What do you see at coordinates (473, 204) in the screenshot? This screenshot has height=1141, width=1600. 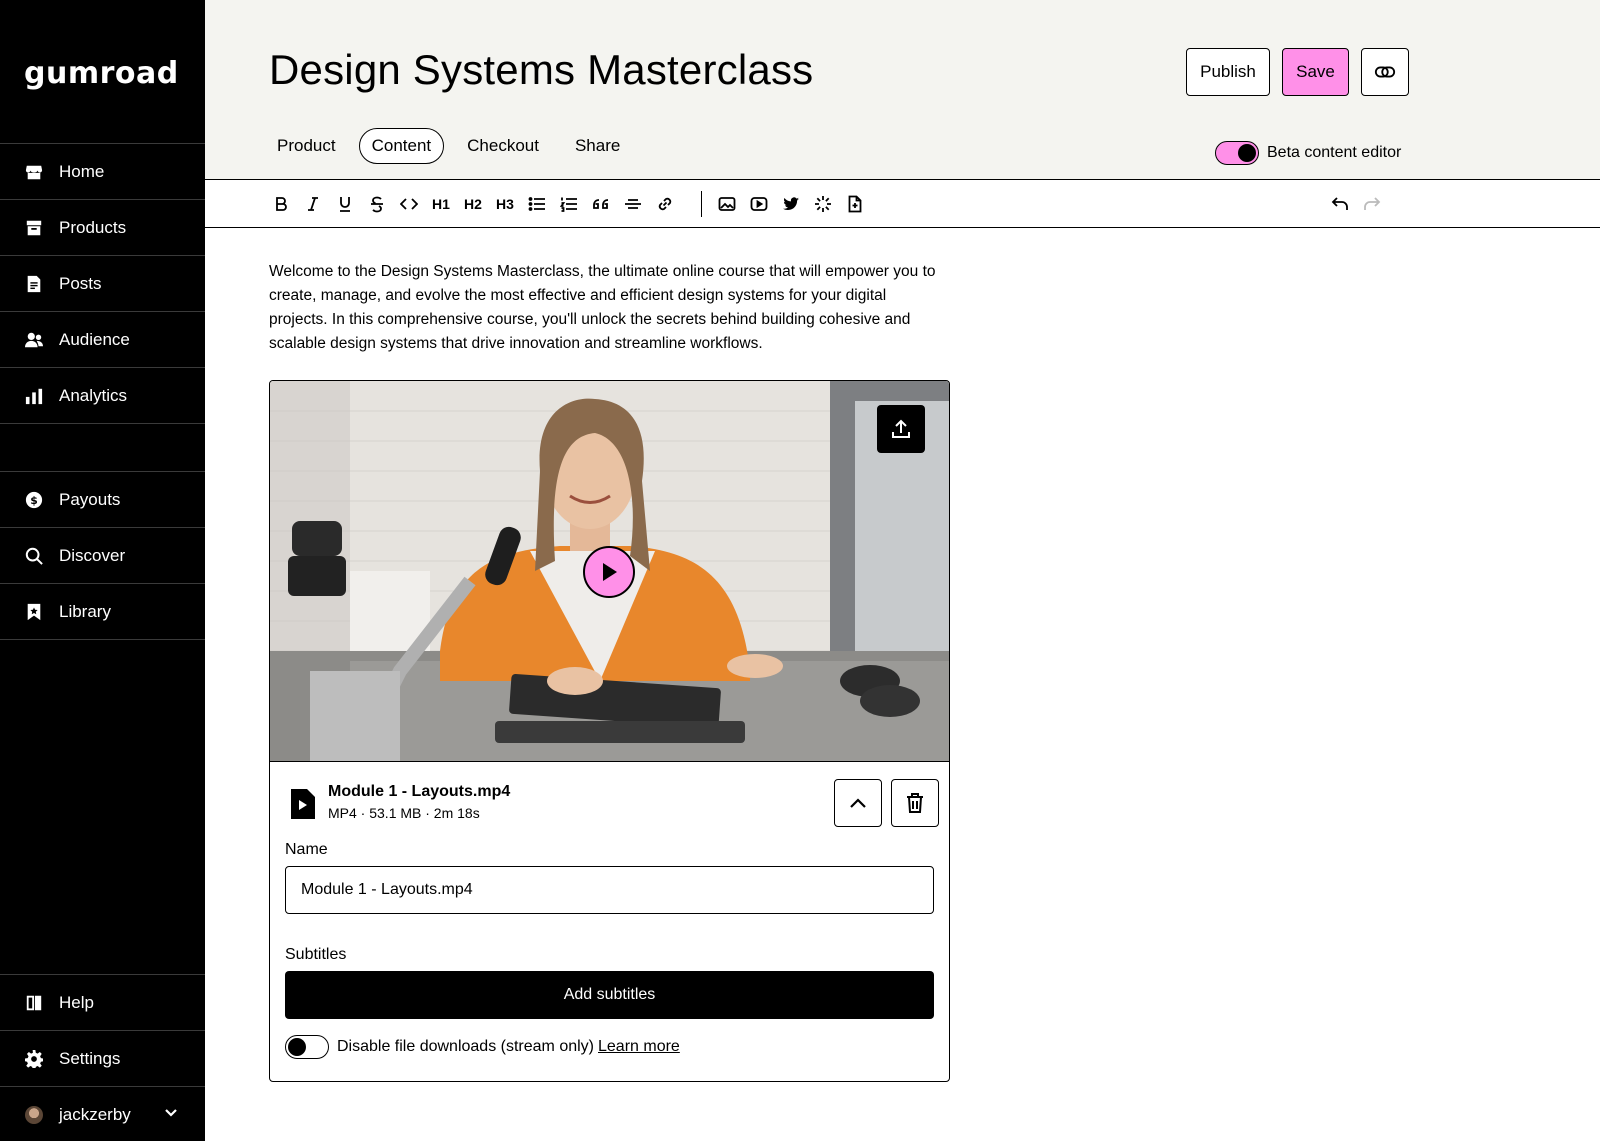 I see `heading-2-button: H2` at bounding box center [473, 204].